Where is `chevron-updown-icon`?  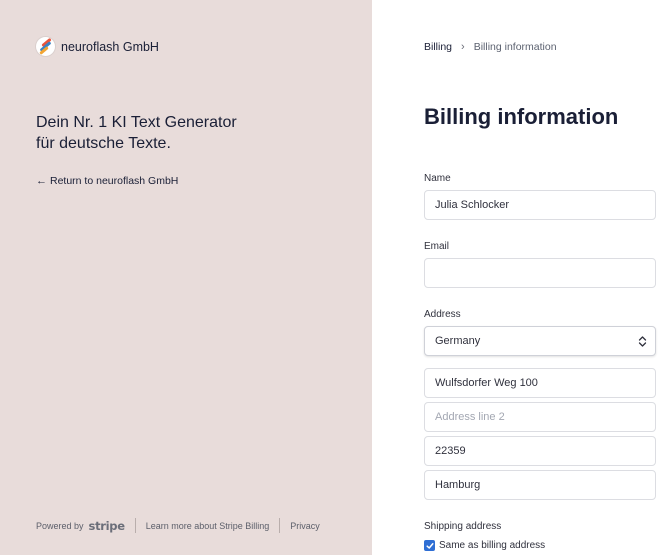
chevron-updown-icon is located at coordinates (642, 341).